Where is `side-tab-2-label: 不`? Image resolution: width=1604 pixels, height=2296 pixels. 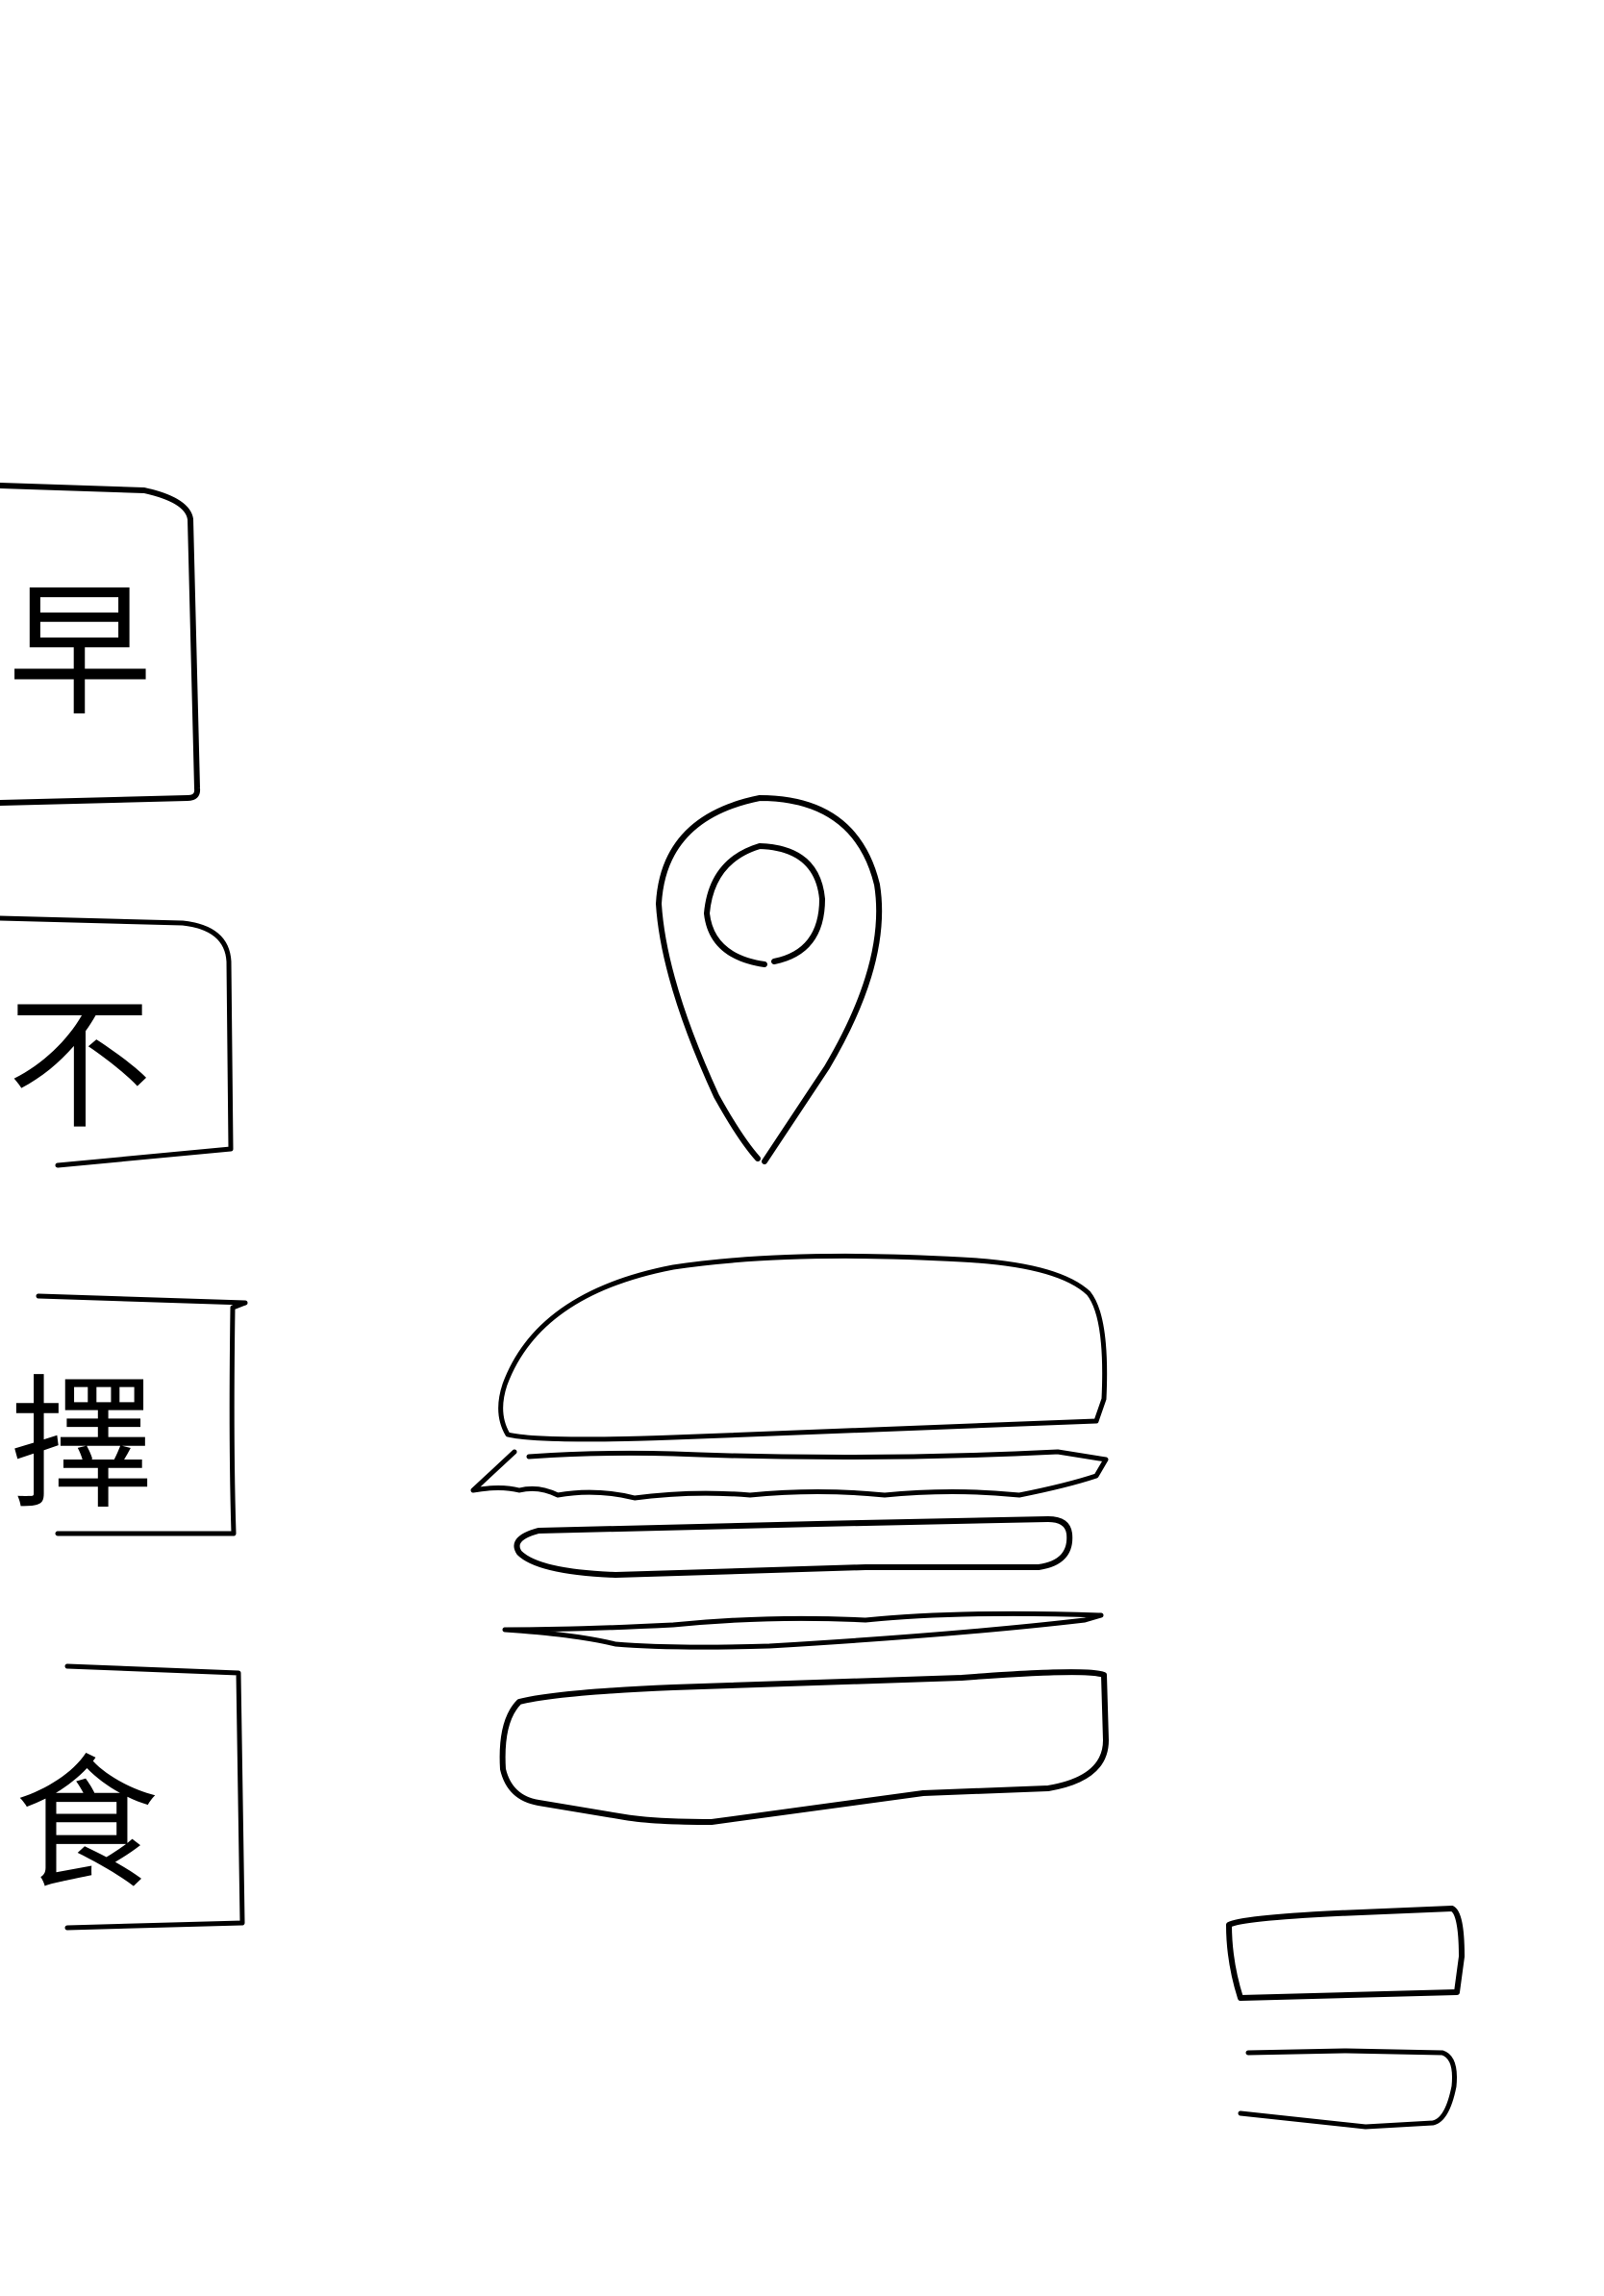
side-tab-2-label: 不 is located at coordinates (80, 1066).